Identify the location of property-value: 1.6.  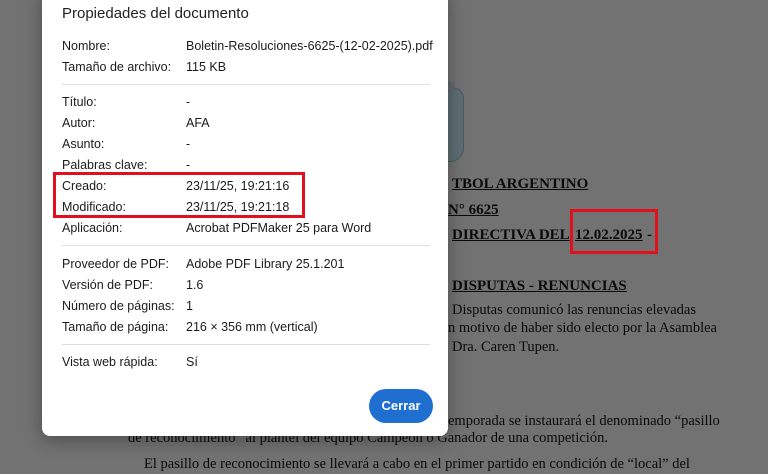
(195, 285).